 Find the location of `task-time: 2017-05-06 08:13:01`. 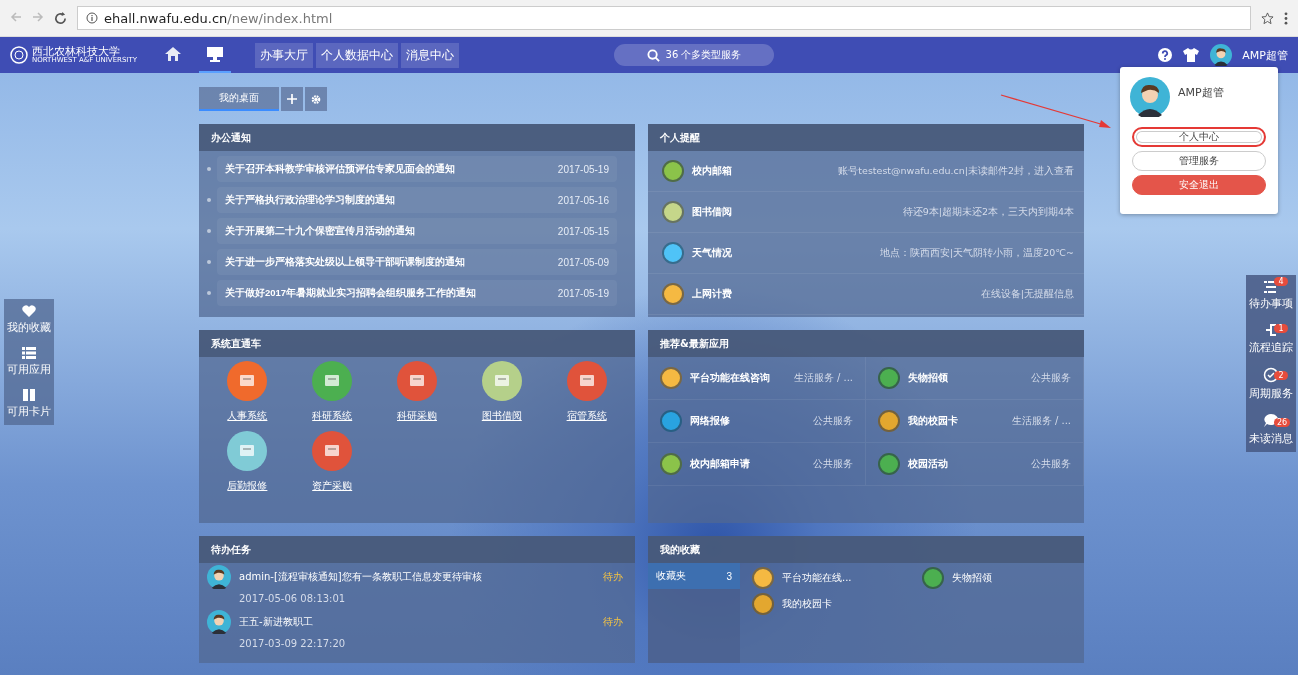

task-time: 2017-05-06 08:13:01 is located at coordinates (293, 598).